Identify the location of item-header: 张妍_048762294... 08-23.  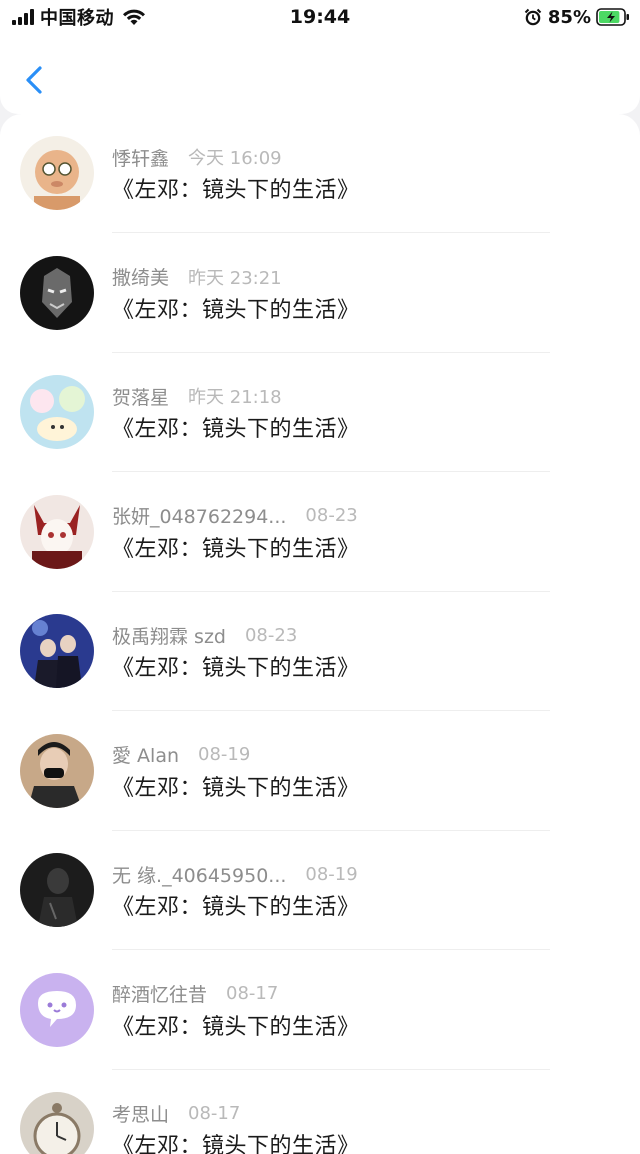
(235, 516).